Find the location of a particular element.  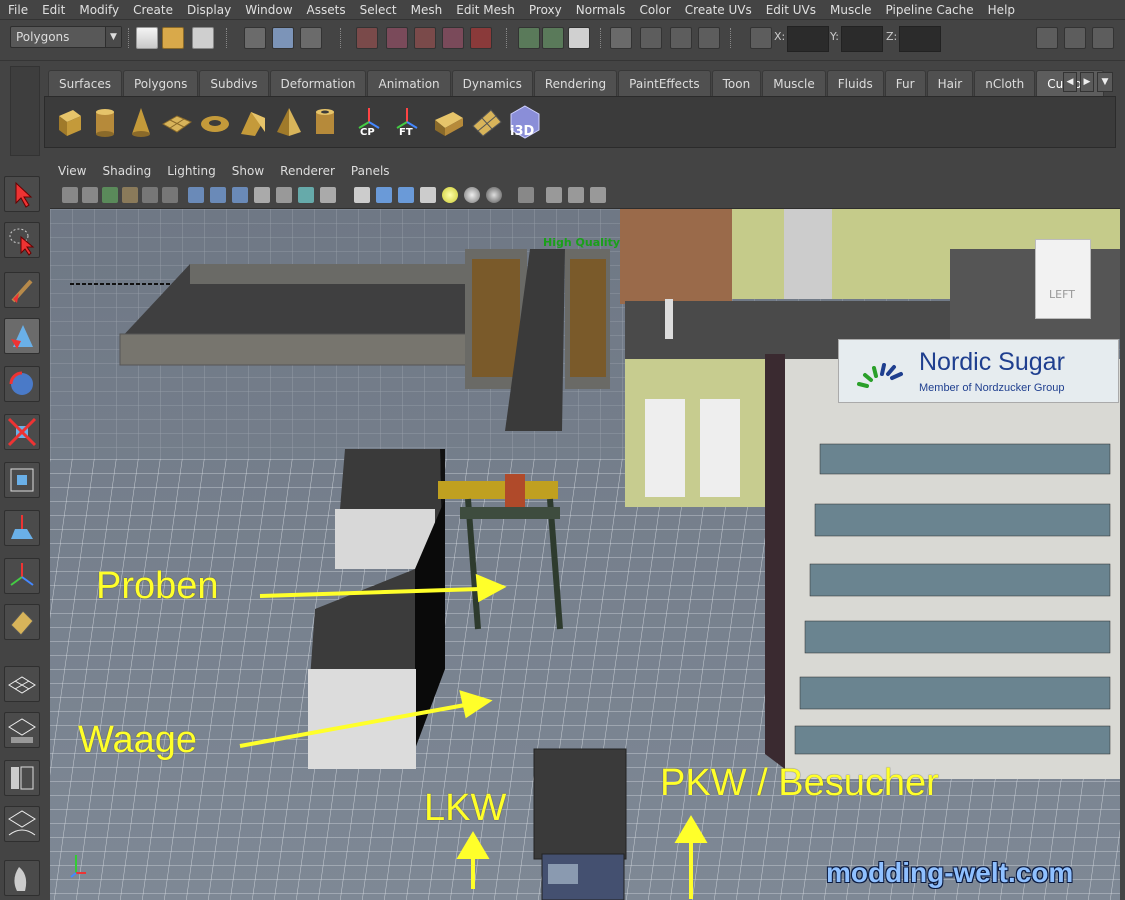

tab-fluids: Fluids is located at coordinates (855, 83).